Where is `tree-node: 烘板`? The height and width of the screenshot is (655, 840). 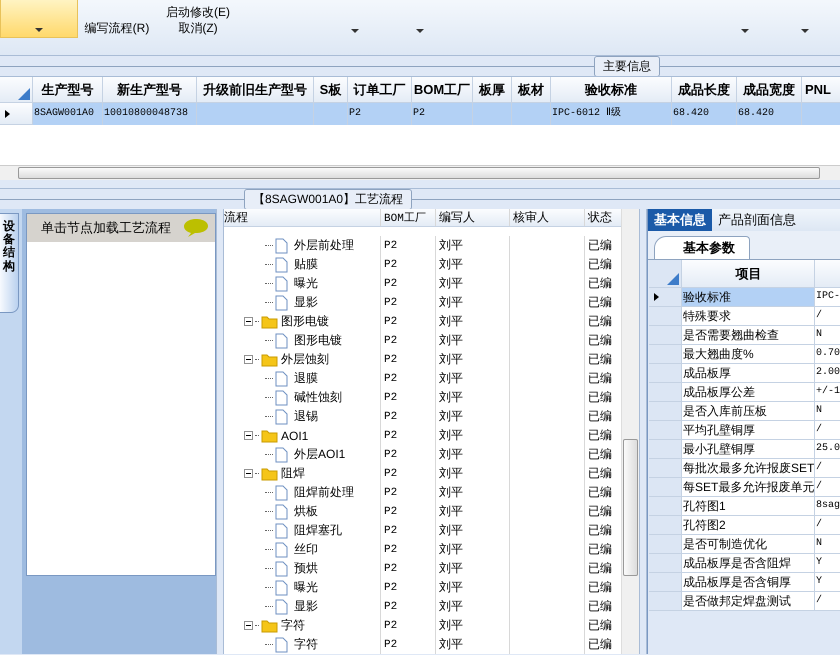 tree-node: 烘板 is located at coordinates (306, 511).